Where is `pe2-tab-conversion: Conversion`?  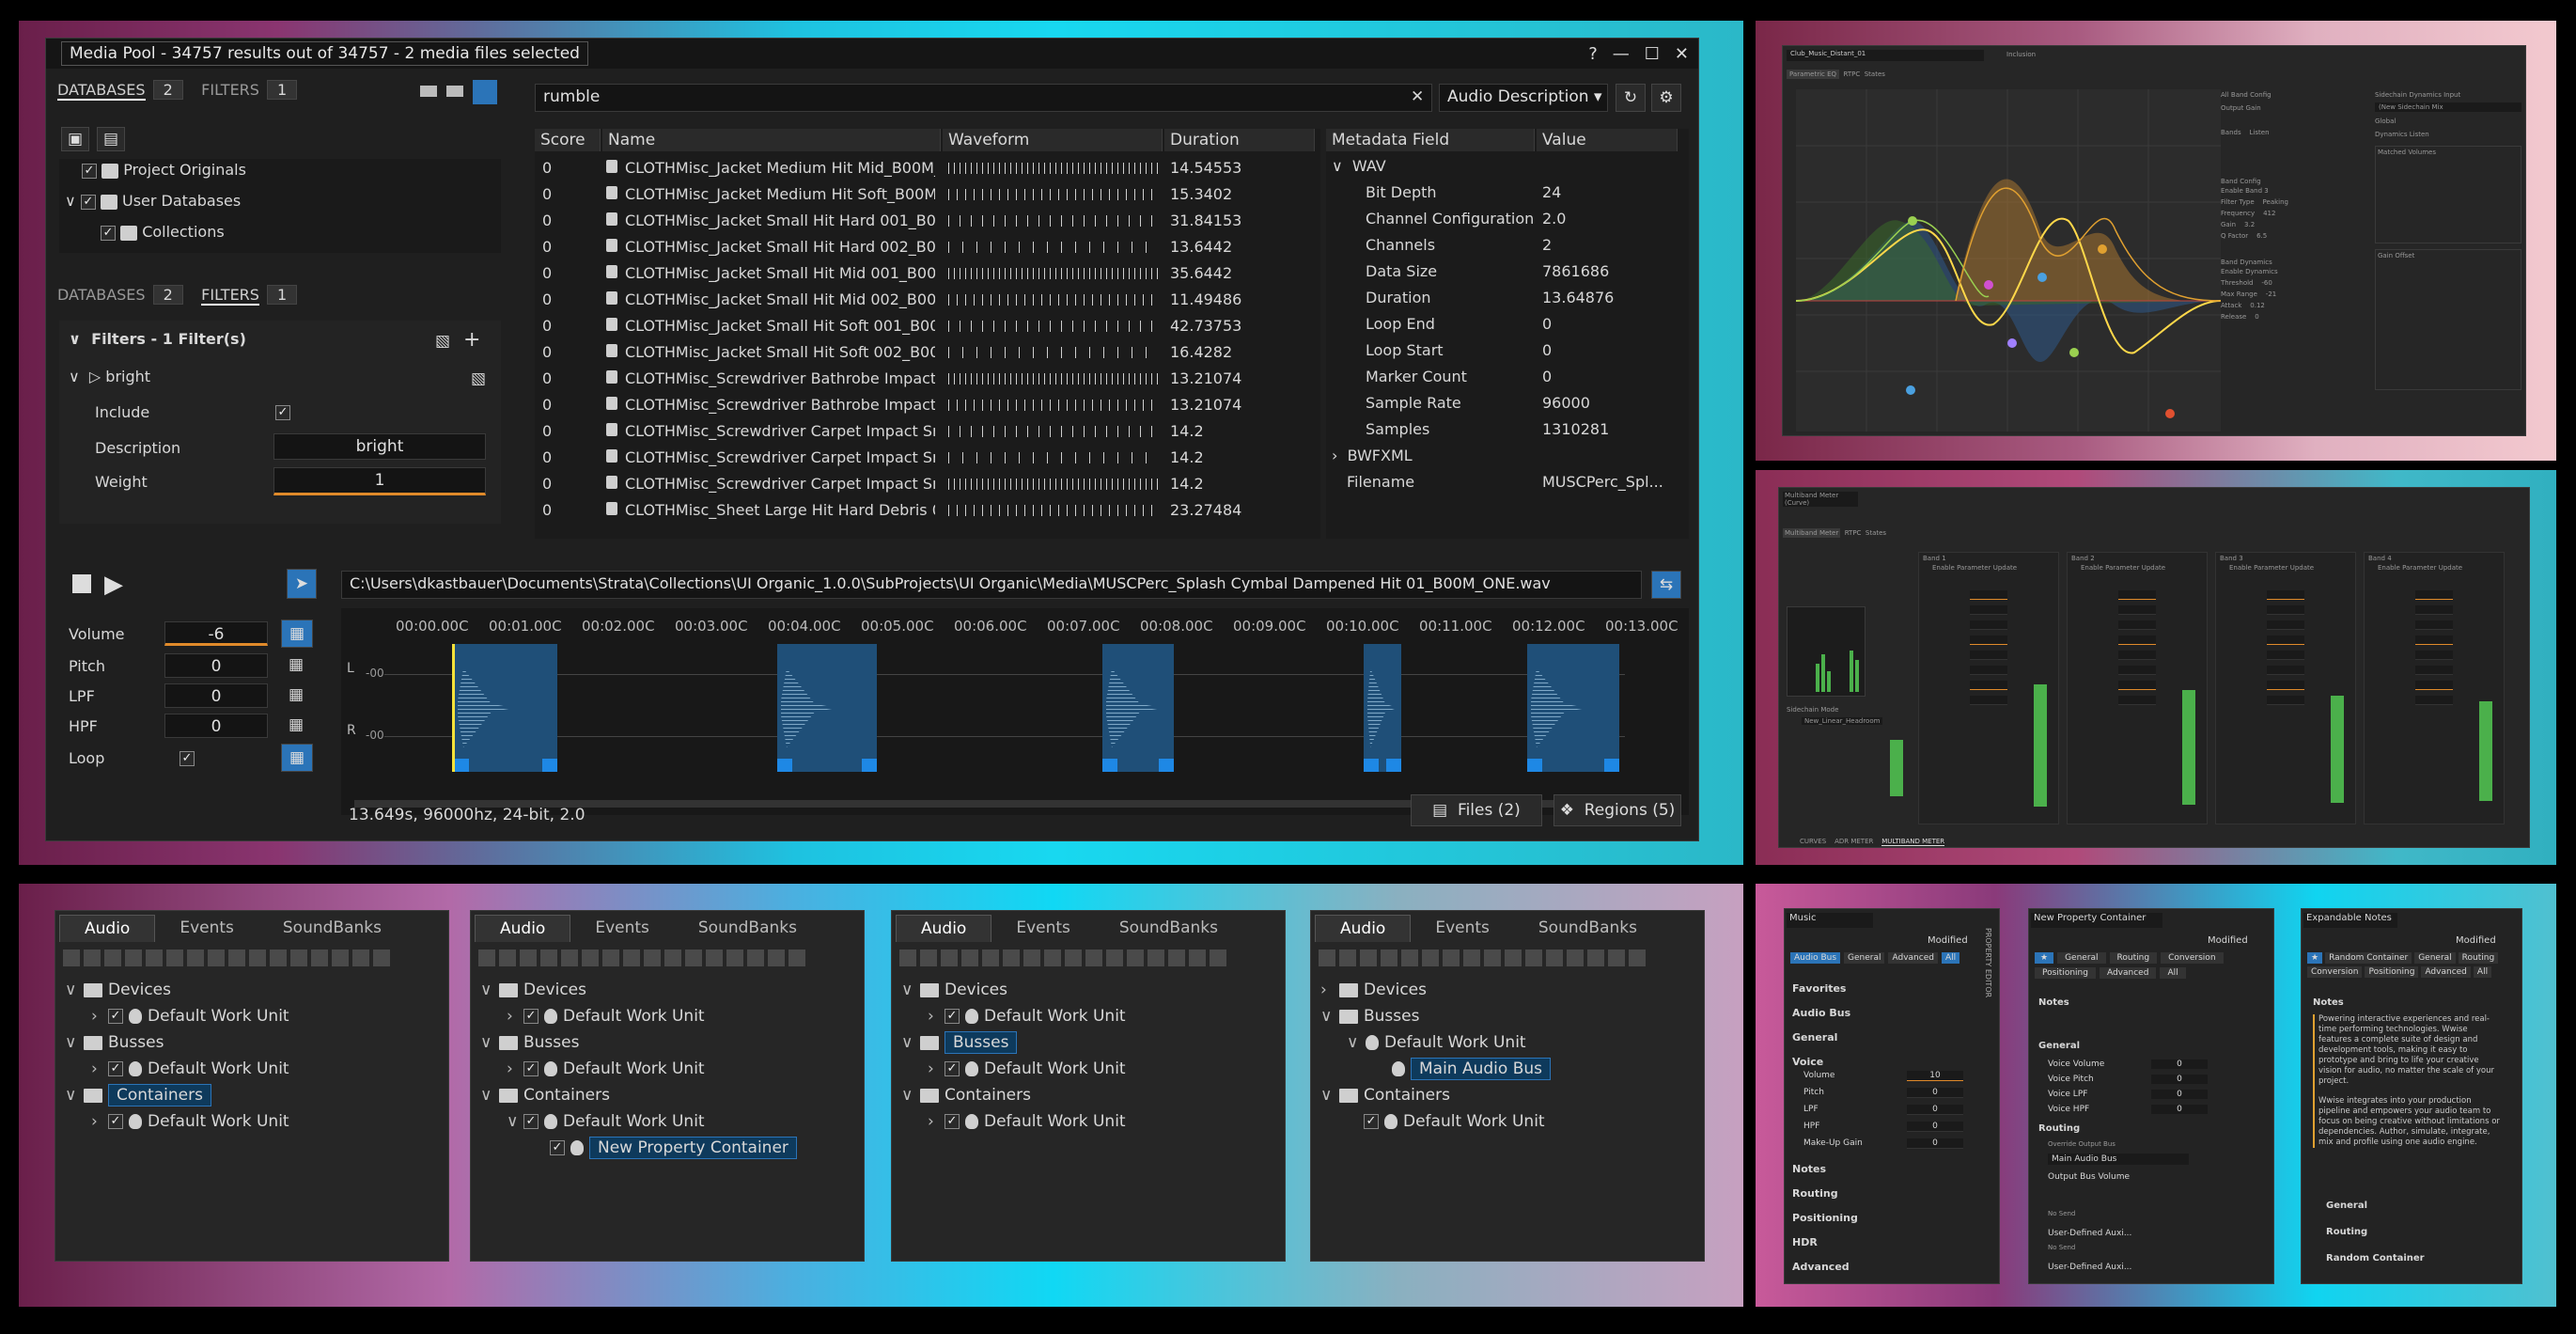
pe2-tab-conversion: Conversion is located at coordinates (2192, 958).